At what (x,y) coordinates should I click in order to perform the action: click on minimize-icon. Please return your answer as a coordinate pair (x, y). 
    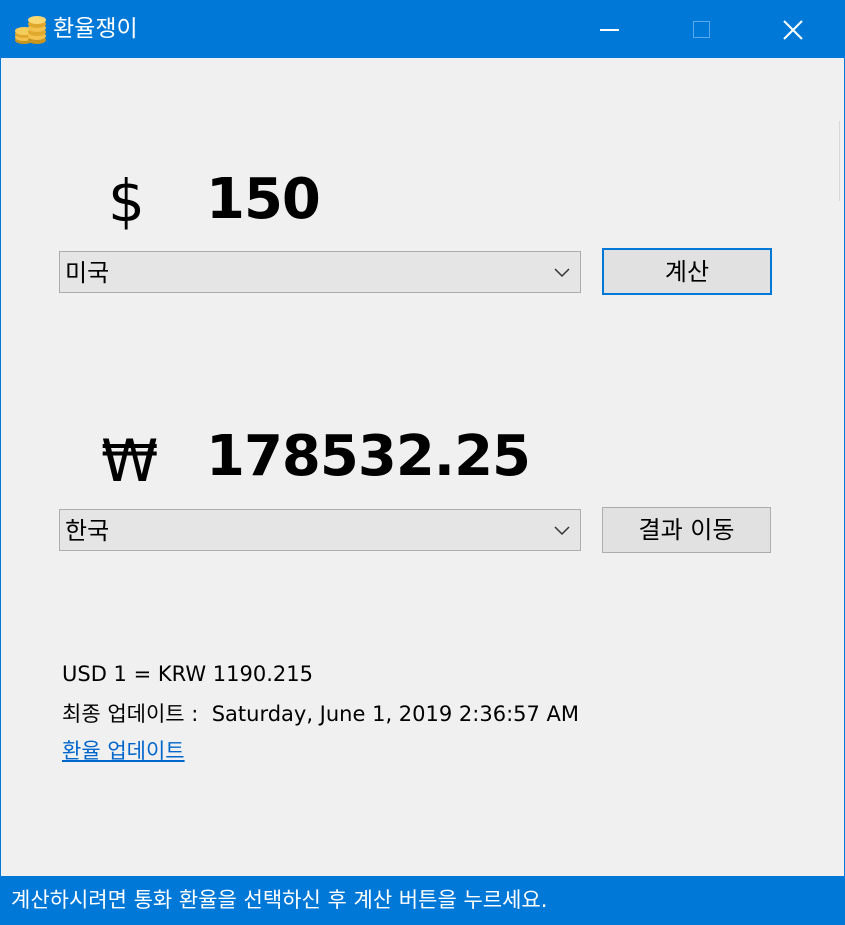
    Looking at the image, I should click on (609, 29).